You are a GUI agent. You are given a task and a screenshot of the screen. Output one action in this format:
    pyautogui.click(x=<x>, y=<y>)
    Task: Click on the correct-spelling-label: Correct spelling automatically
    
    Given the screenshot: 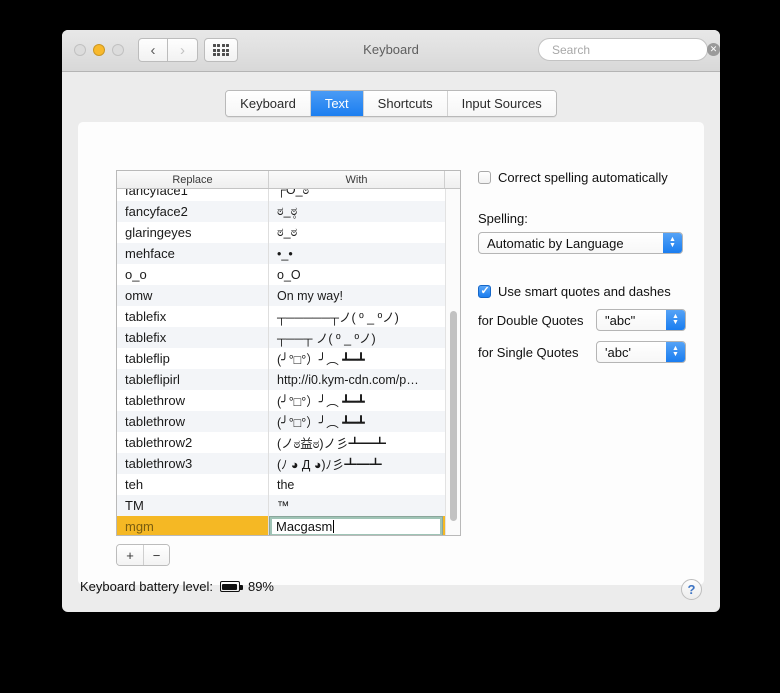 What is the action you would take?
    pyautogui.click(x=583, y=177)
    